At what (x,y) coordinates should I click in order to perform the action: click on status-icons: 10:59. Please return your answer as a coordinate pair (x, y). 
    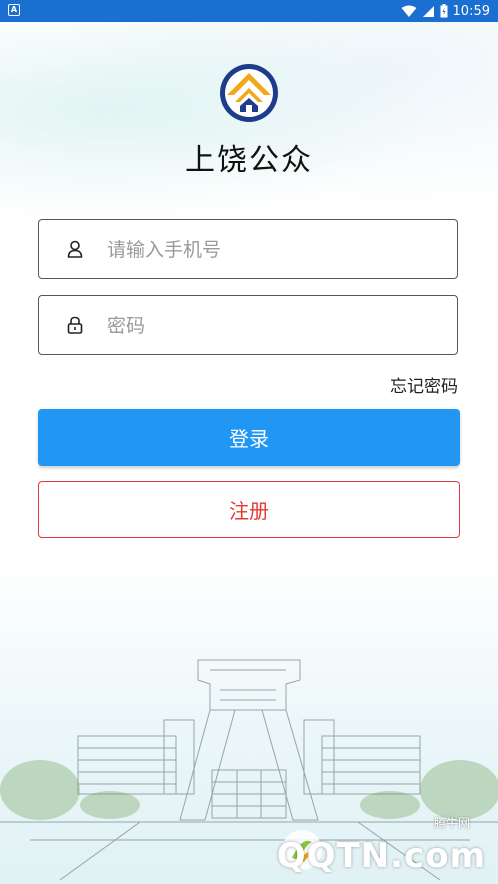
    Looking at the image, I should click on (445, 11).